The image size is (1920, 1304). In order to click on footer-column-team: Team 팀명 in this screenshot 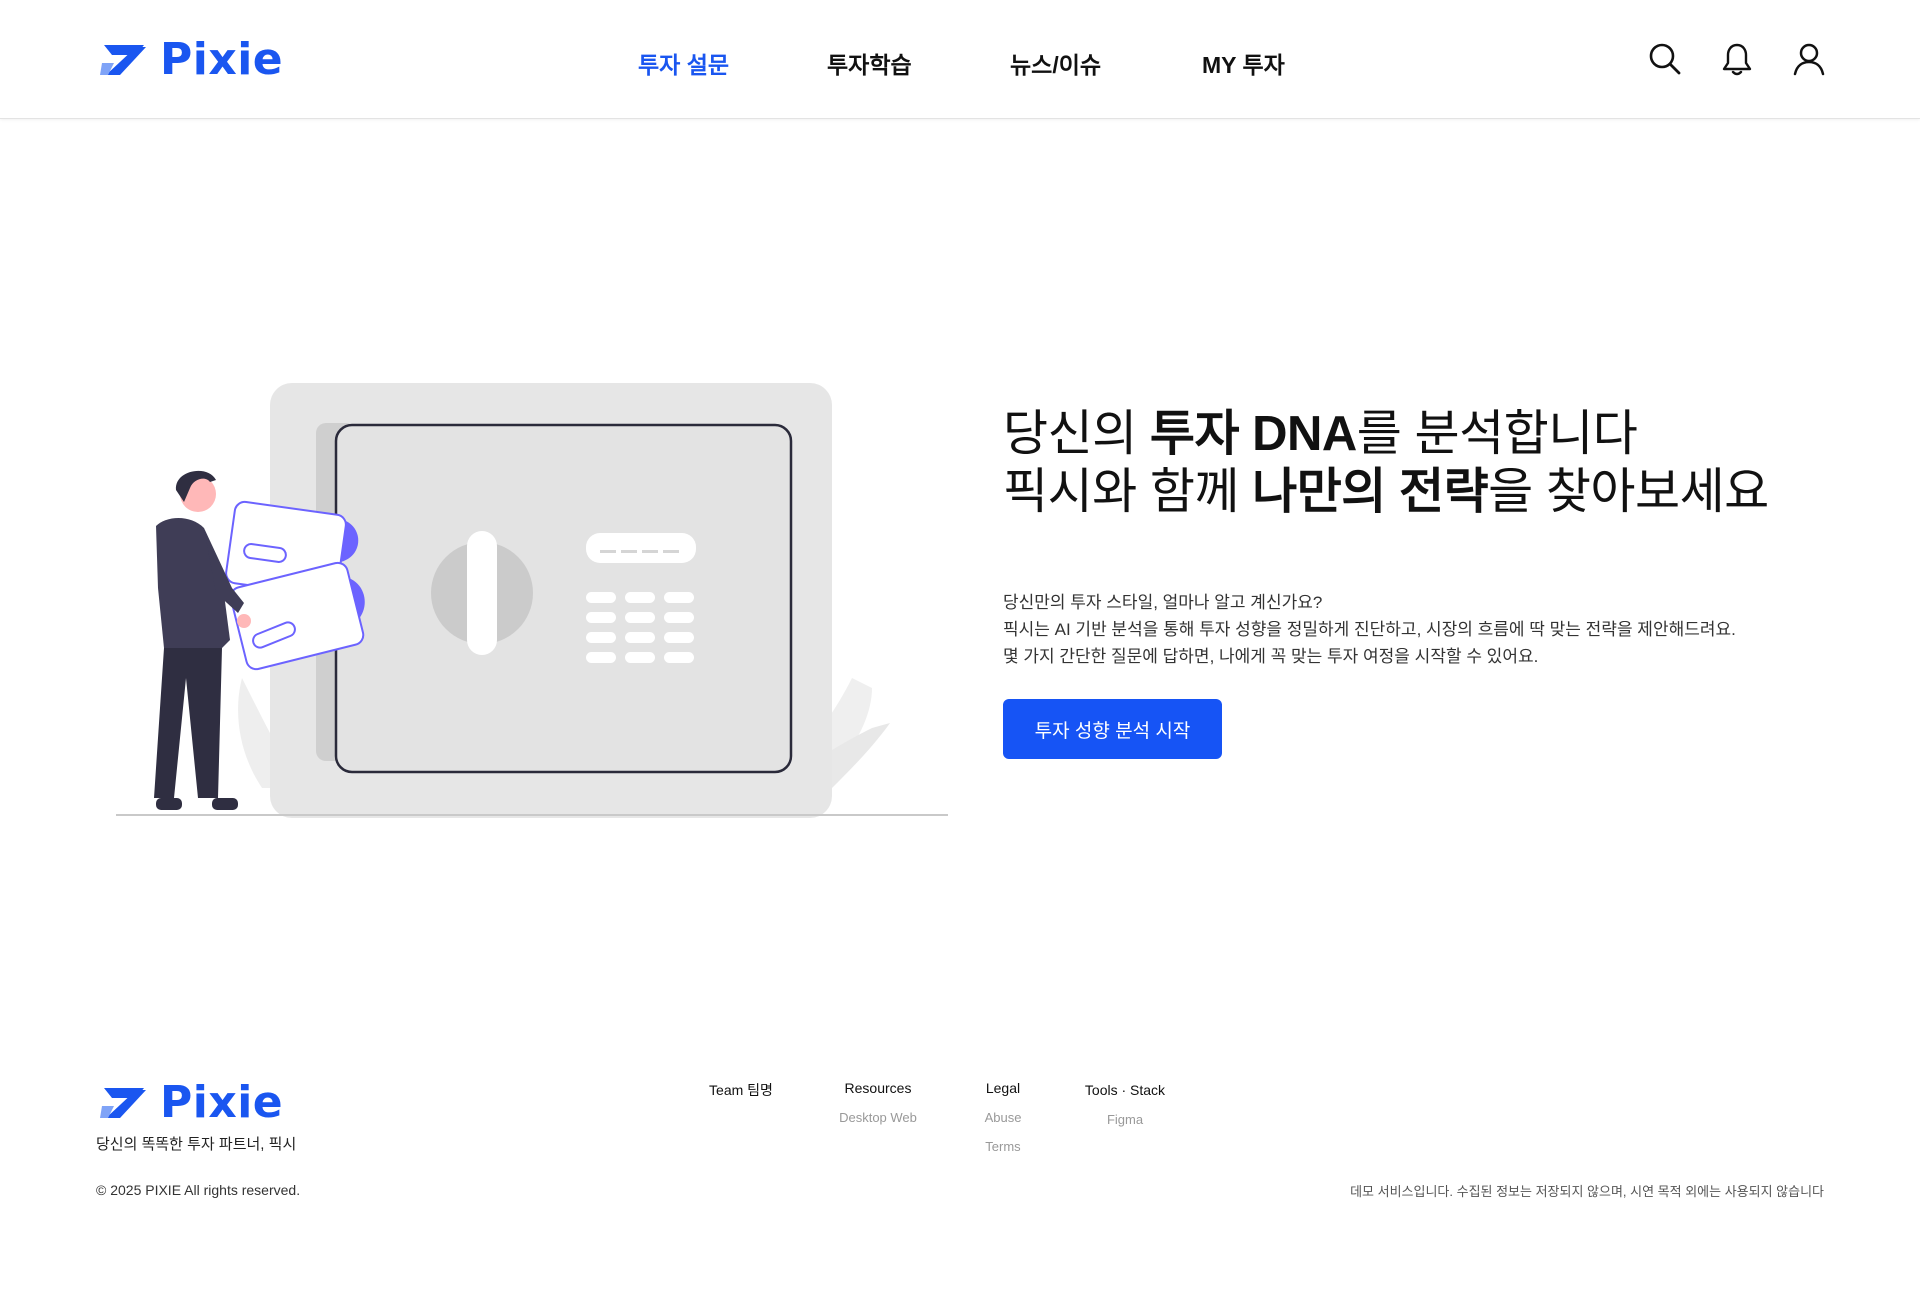, I will do `click(741, 1090)`.